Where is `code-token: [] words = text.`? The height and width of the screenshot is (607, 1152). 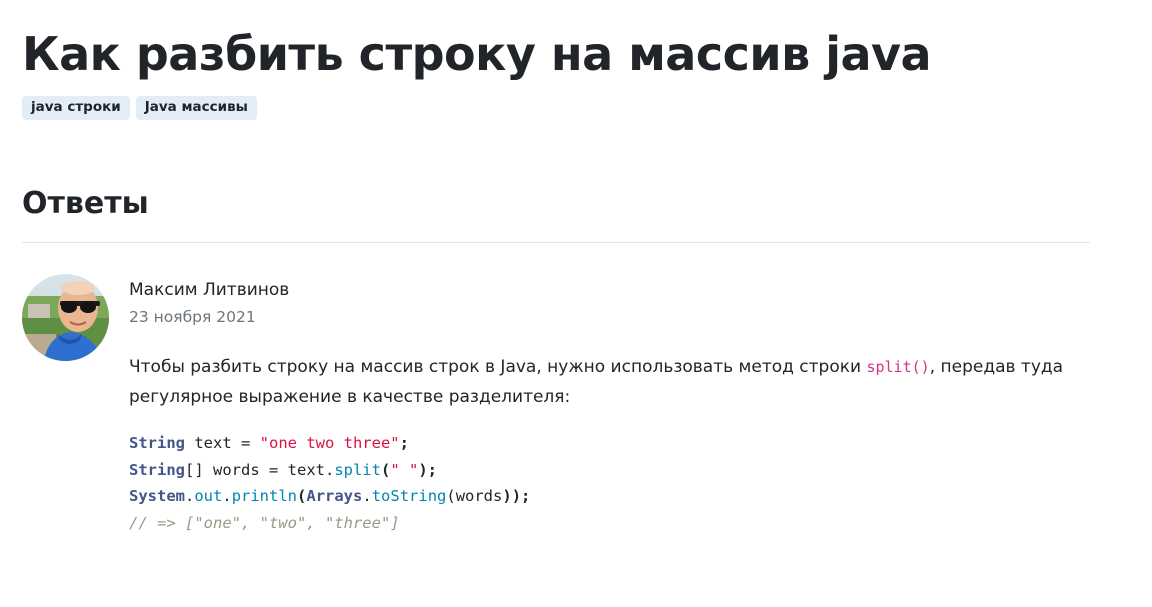
code-token: [] words = text. is located at coordinates (260, 469).